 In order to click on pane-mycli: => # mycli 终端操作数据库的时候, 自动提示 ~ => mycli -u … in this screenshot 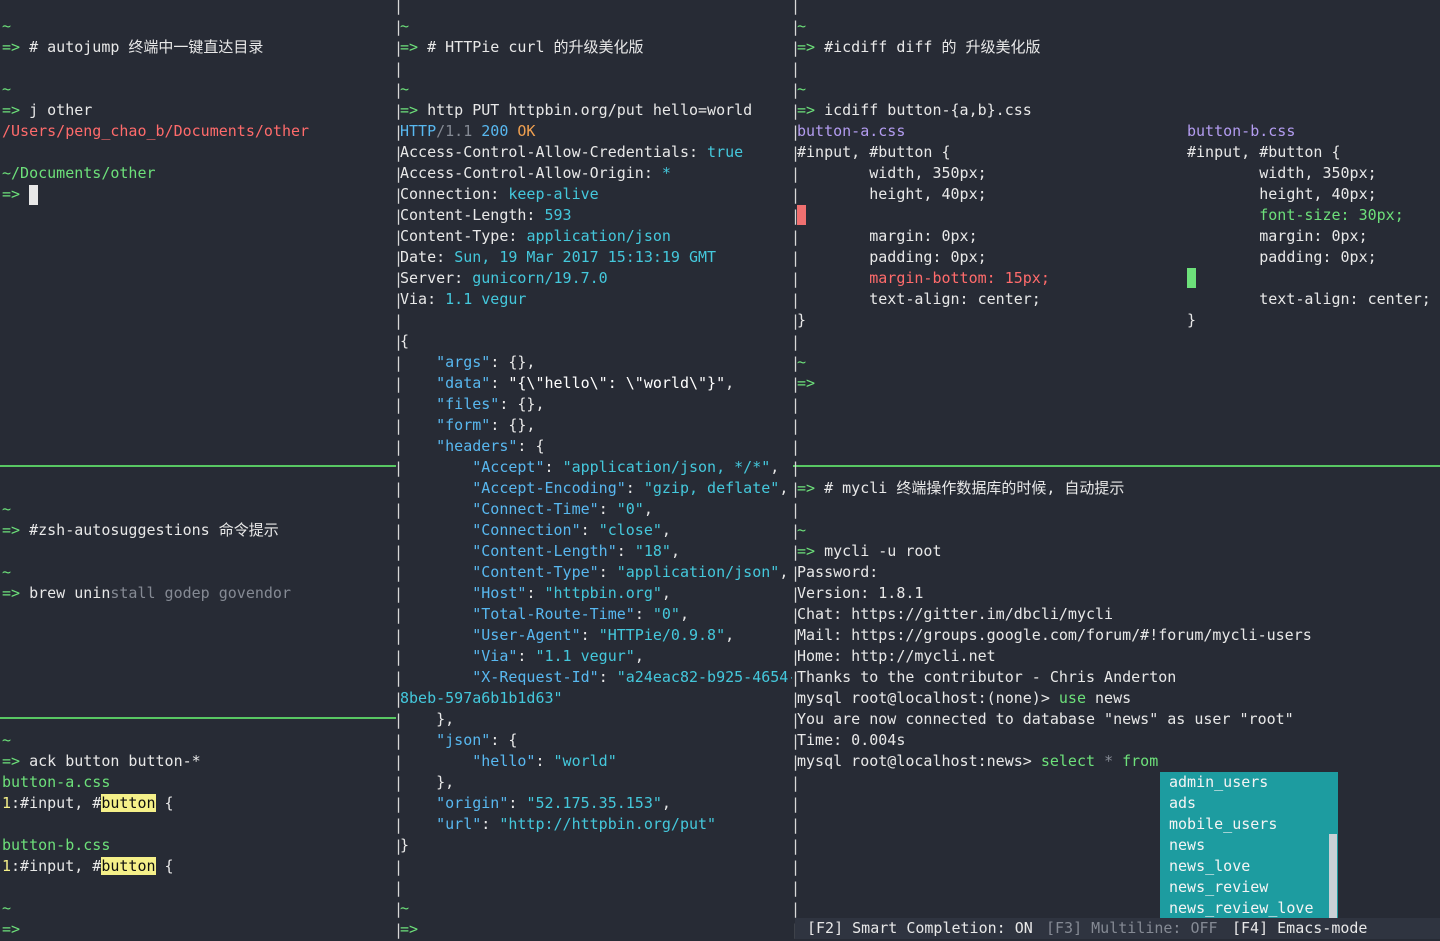, I will do `click(1118, 628)`.